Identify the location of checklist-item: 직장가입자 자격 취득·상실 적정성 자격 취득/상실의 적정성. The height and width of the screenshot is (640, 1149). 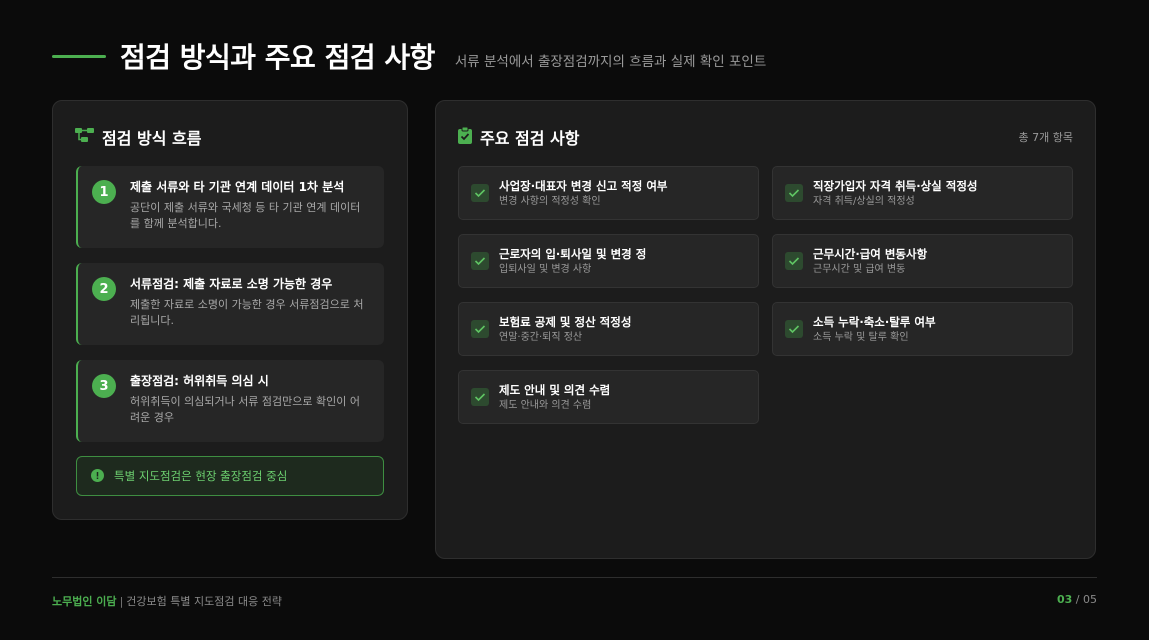
(922, 193).